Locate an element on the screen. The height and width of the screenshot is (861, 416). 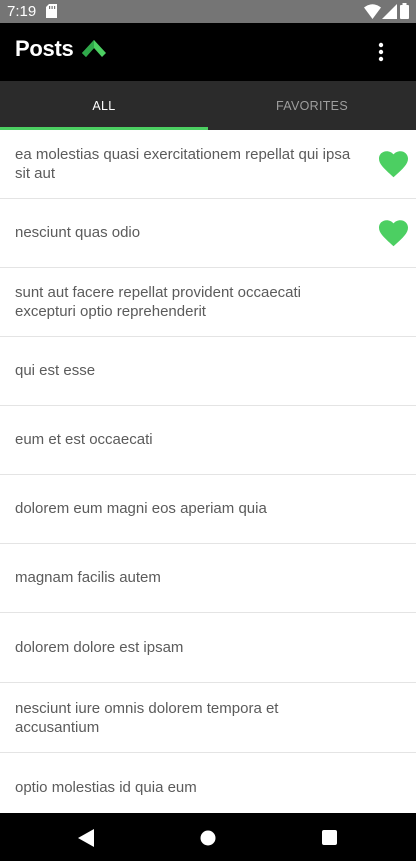
tab-favorites-label: FAVORITES is located at coordinates (312, 105).